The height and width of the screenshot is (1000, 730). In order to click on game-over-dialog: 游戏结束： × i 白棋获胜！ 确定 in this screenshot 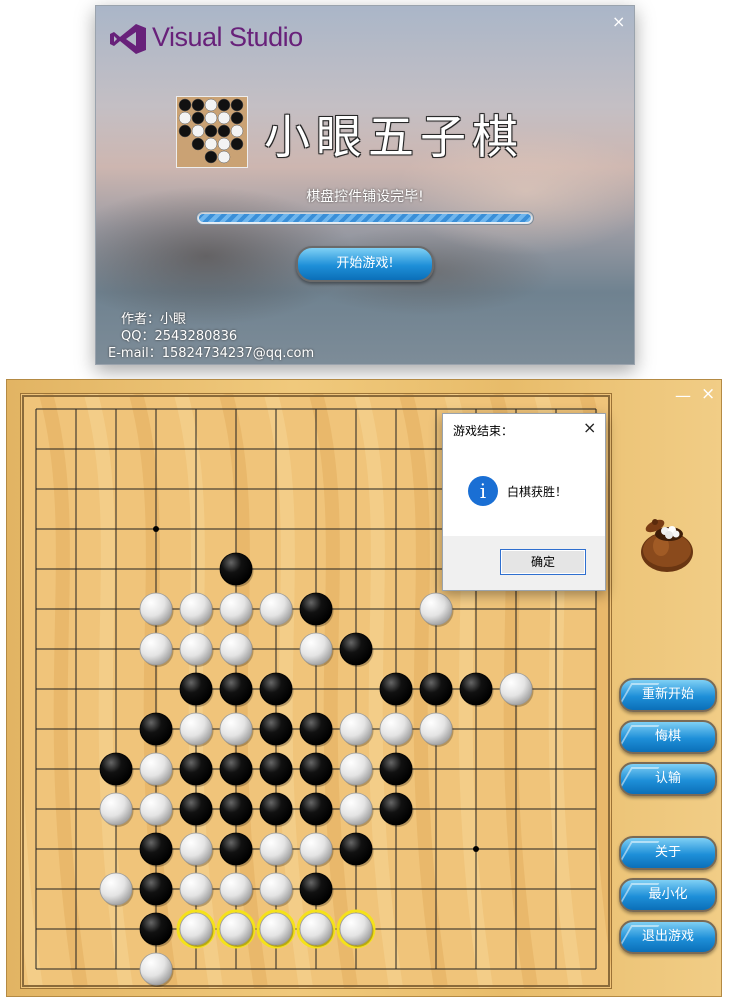, I will do `click(524, 502)`.